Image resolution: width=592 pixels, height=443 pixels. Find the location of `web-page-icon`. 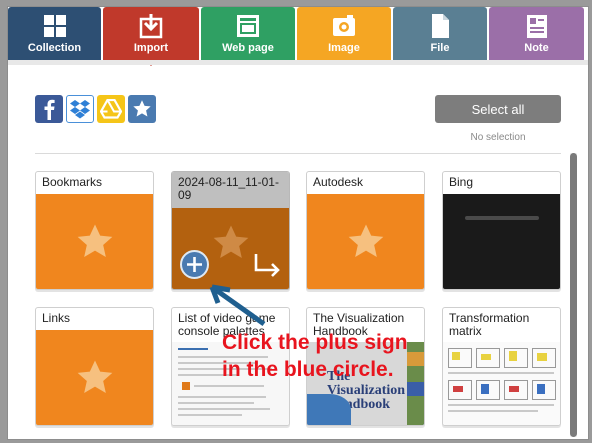

web-page-icon is located at coordinates (248, 26).